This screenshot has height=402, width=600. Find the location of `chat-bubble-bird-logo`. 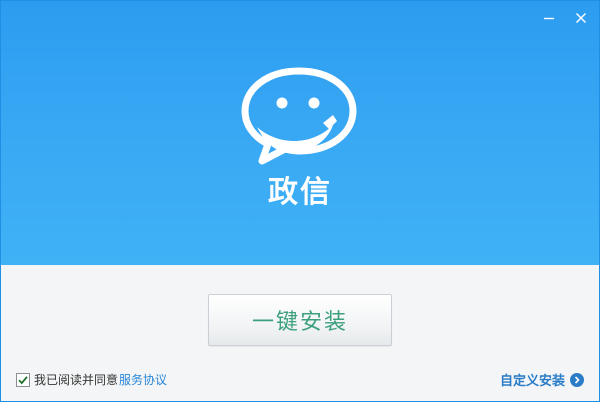

chat-bubble-bird-logo is located at coordinates (299, 116).